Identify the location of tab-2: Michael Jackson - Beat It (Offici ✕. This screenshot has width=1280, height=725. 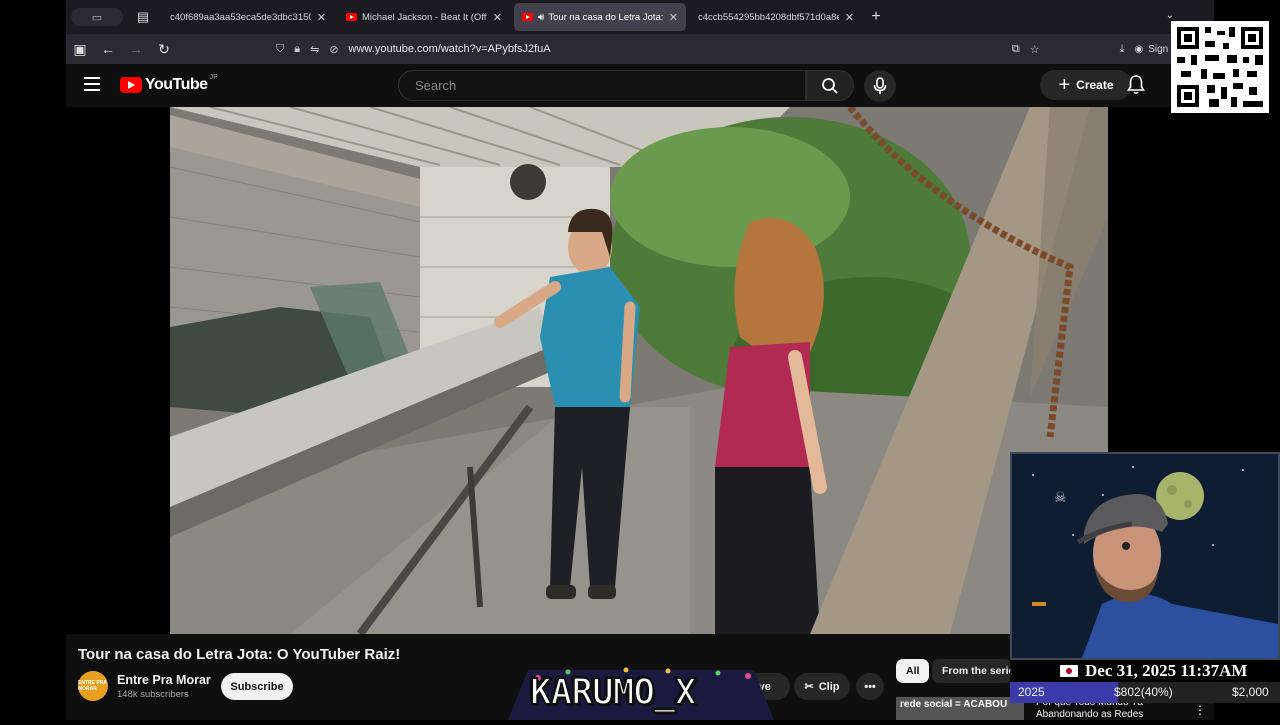
(424, 17).